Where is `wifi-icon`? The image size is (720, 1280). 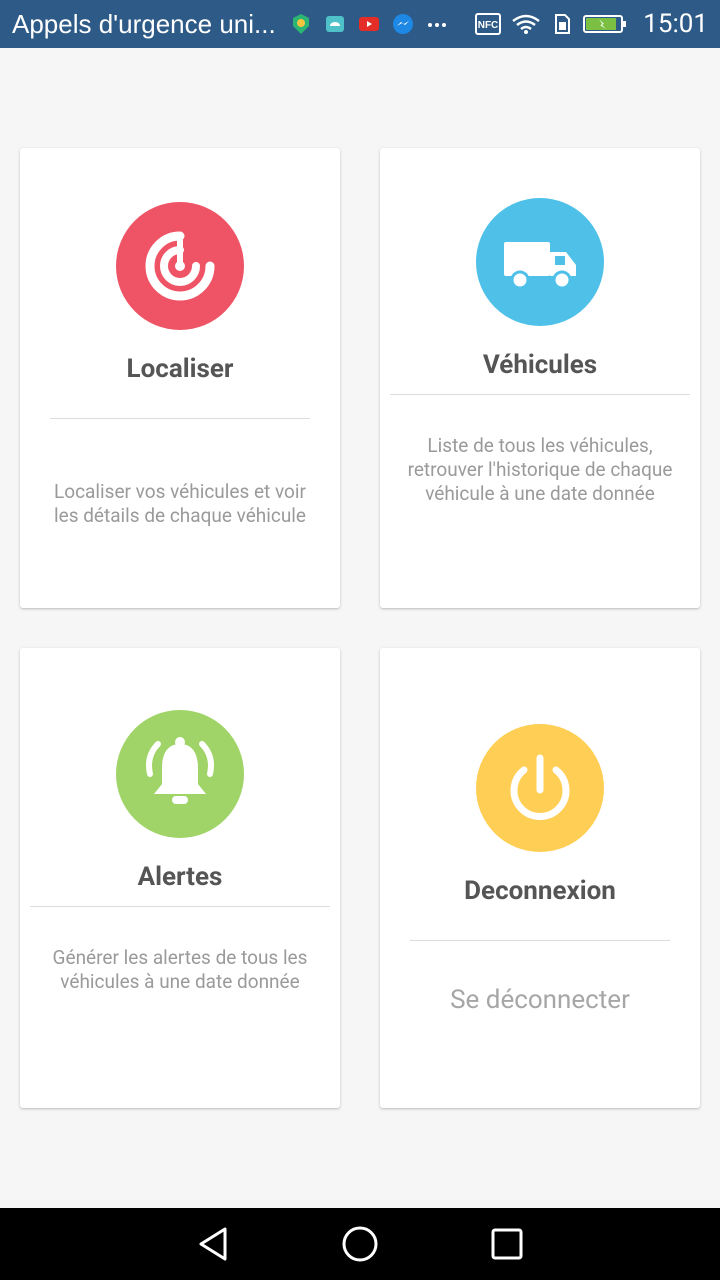 wifi-icon is located at coordinates (526, 24).